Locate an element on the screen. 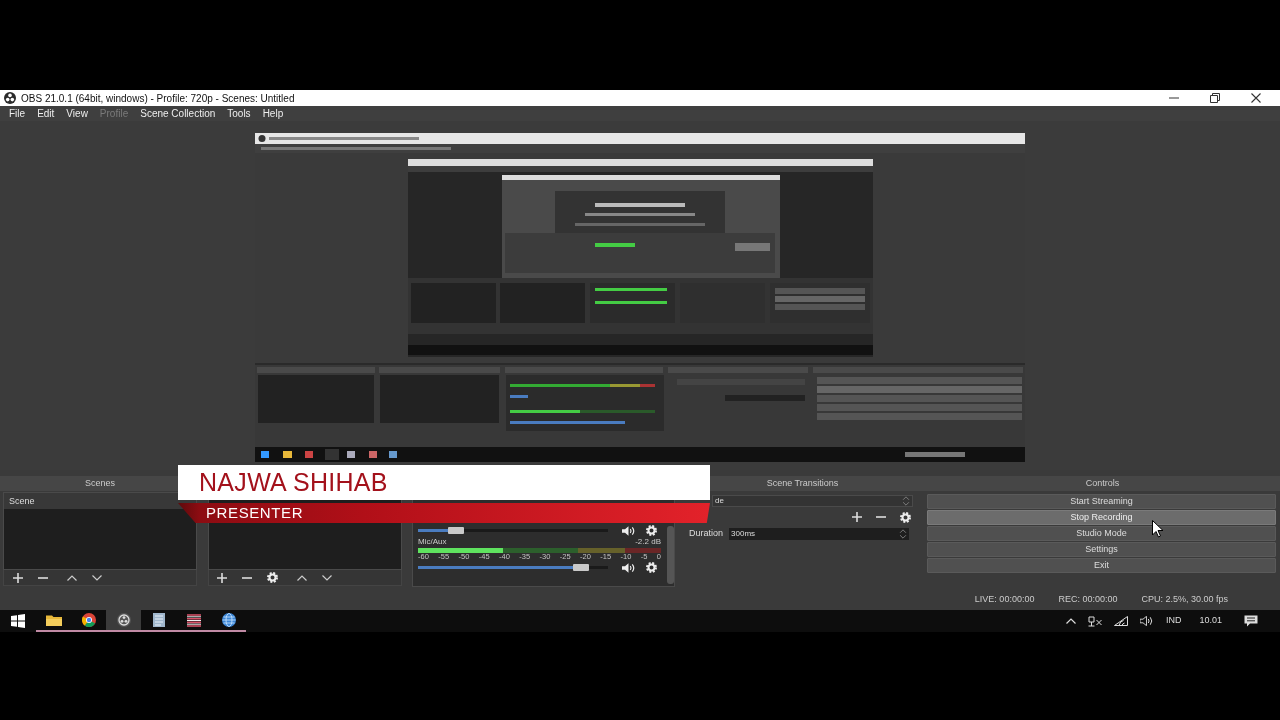  menu-item: Scene Collection is located at coordinates (178, 113).